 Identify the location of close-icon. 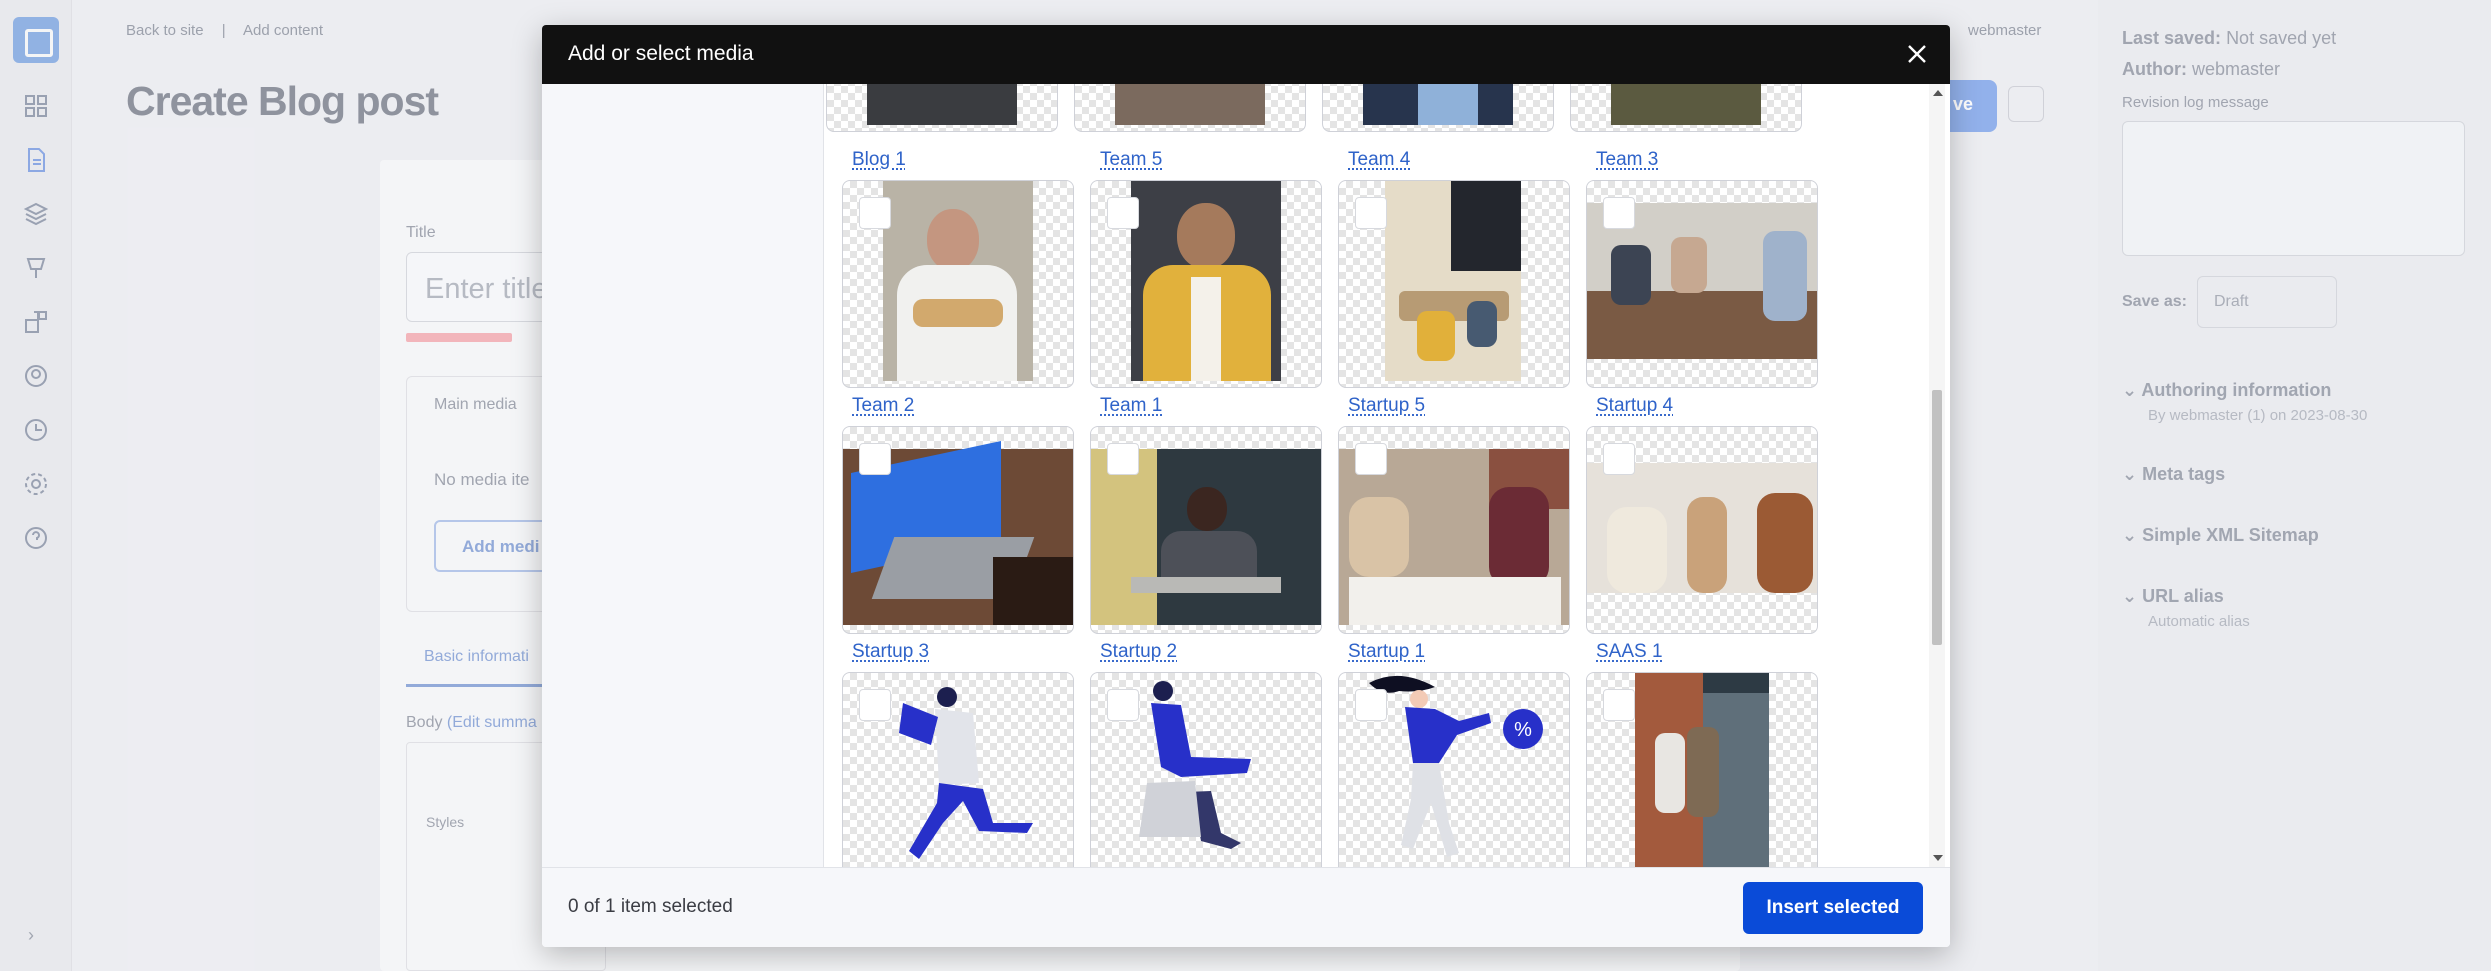
(1917, 54).